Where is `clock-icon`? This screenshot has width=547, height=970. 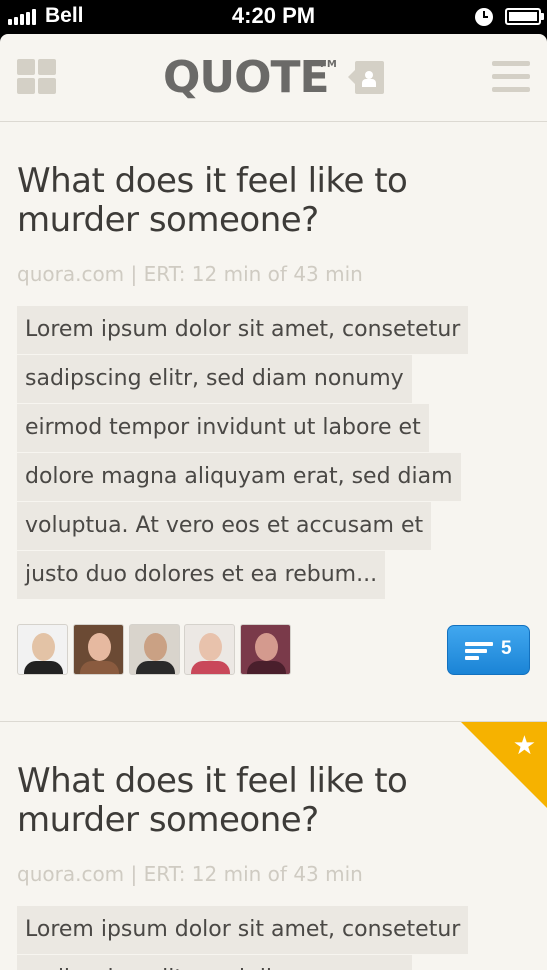 clock-icon is located at coordinates (484, 17).